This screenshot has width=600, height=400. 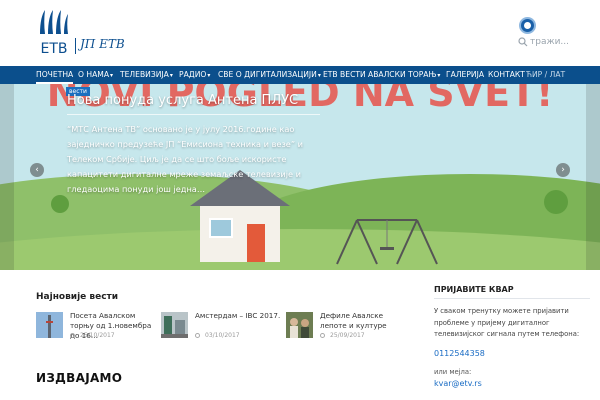 I want to click on latest-news-heading: Најновије вести, so click(x=77, y=297).